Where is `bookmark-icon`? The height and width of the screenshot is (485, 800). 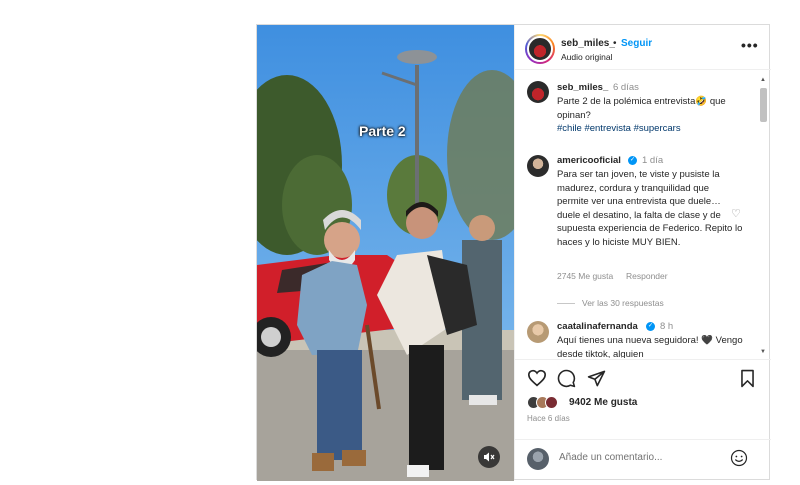
bookmark-icon is located at coordinates (747, 378).